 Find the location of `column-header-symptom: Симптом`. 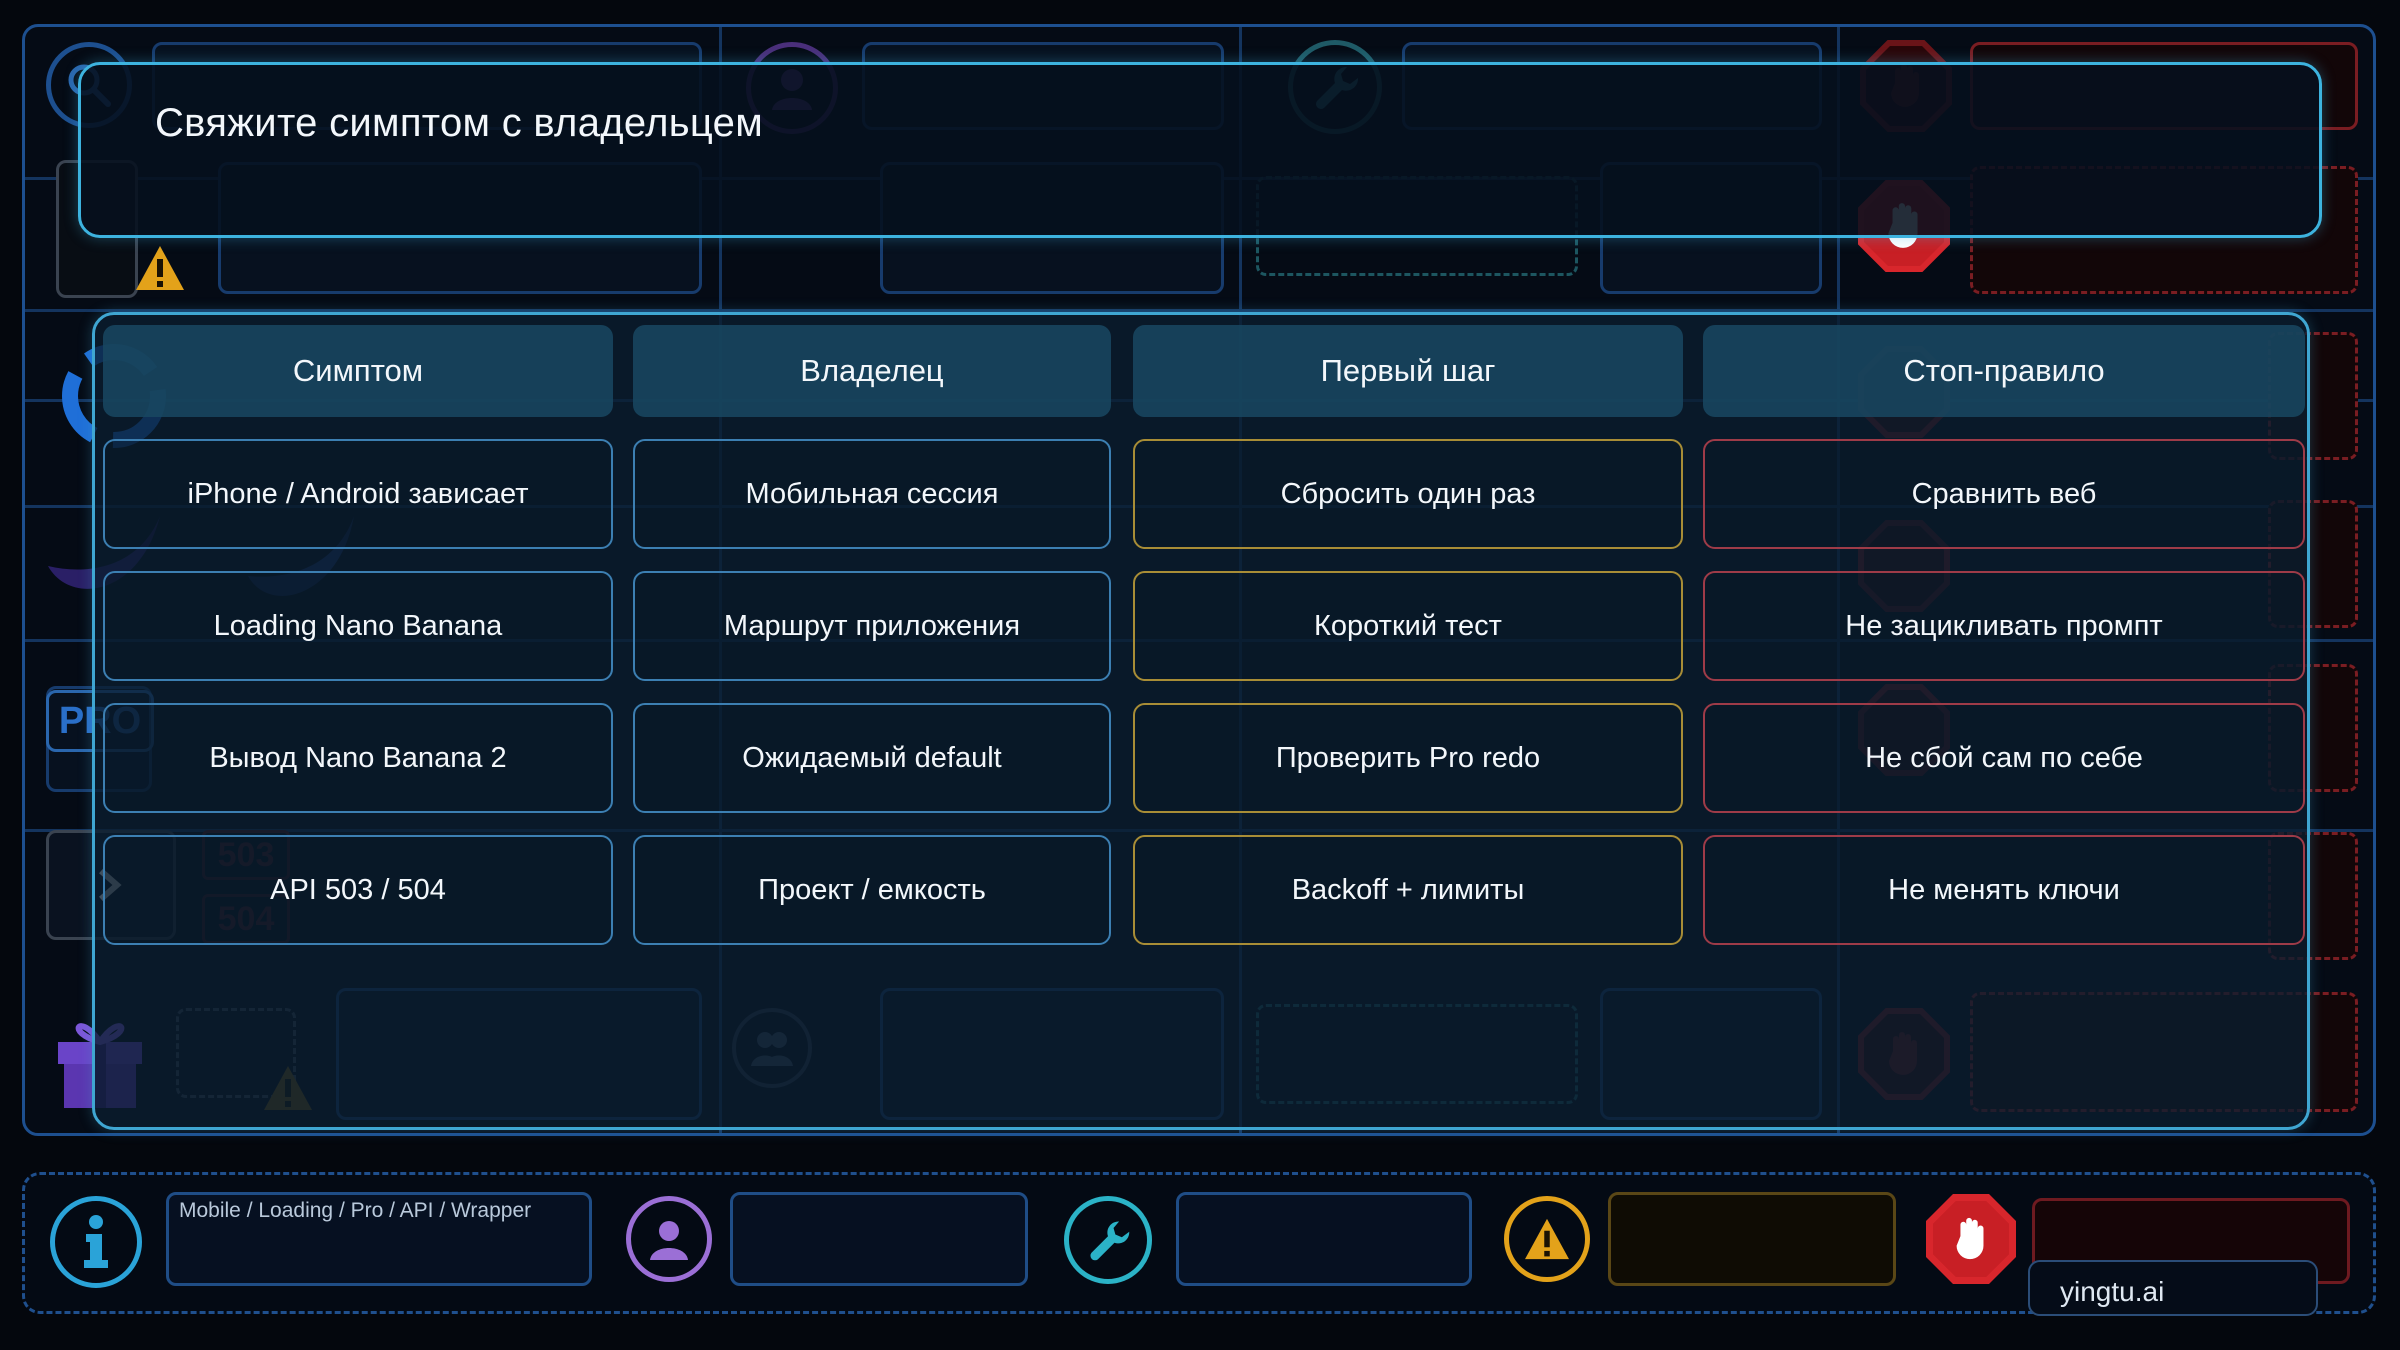

column-header-symptom: Симптом is located at coordinates (358, 371).